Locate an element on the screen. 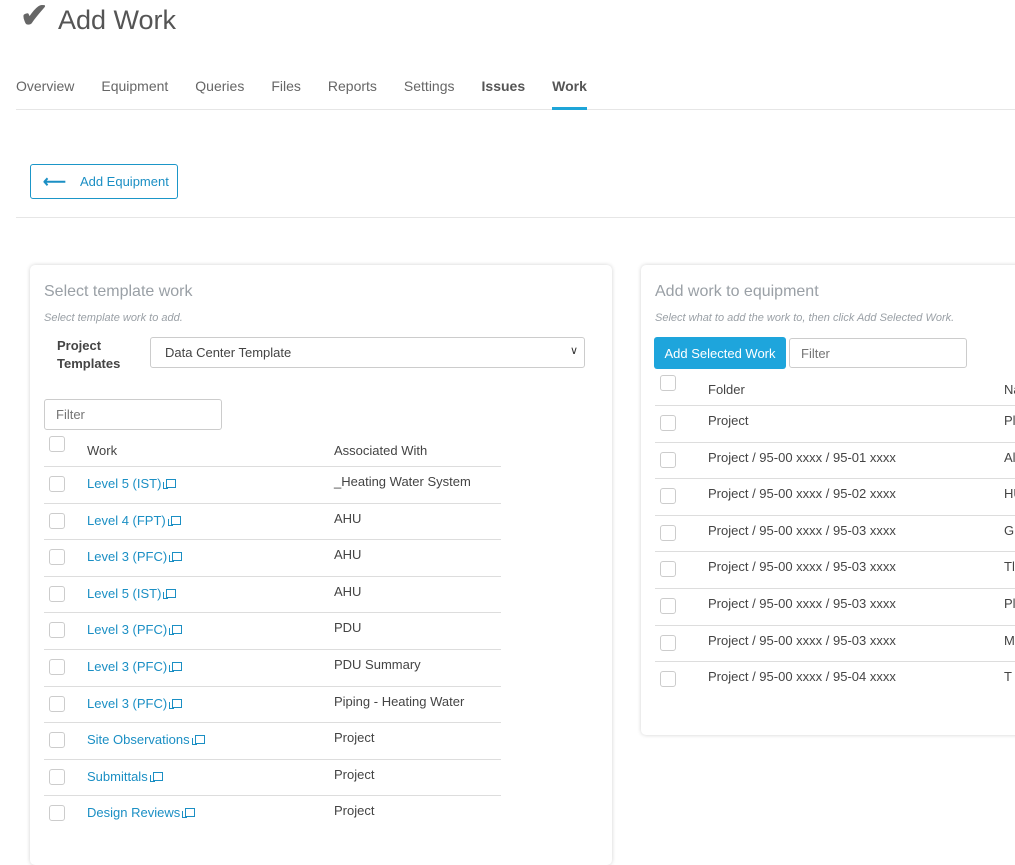 This screenshot has height=865, width=1015. table-row: Project / 95-00 xxxx / 95-01 xxxx Al is located at coordinates (835, 460).